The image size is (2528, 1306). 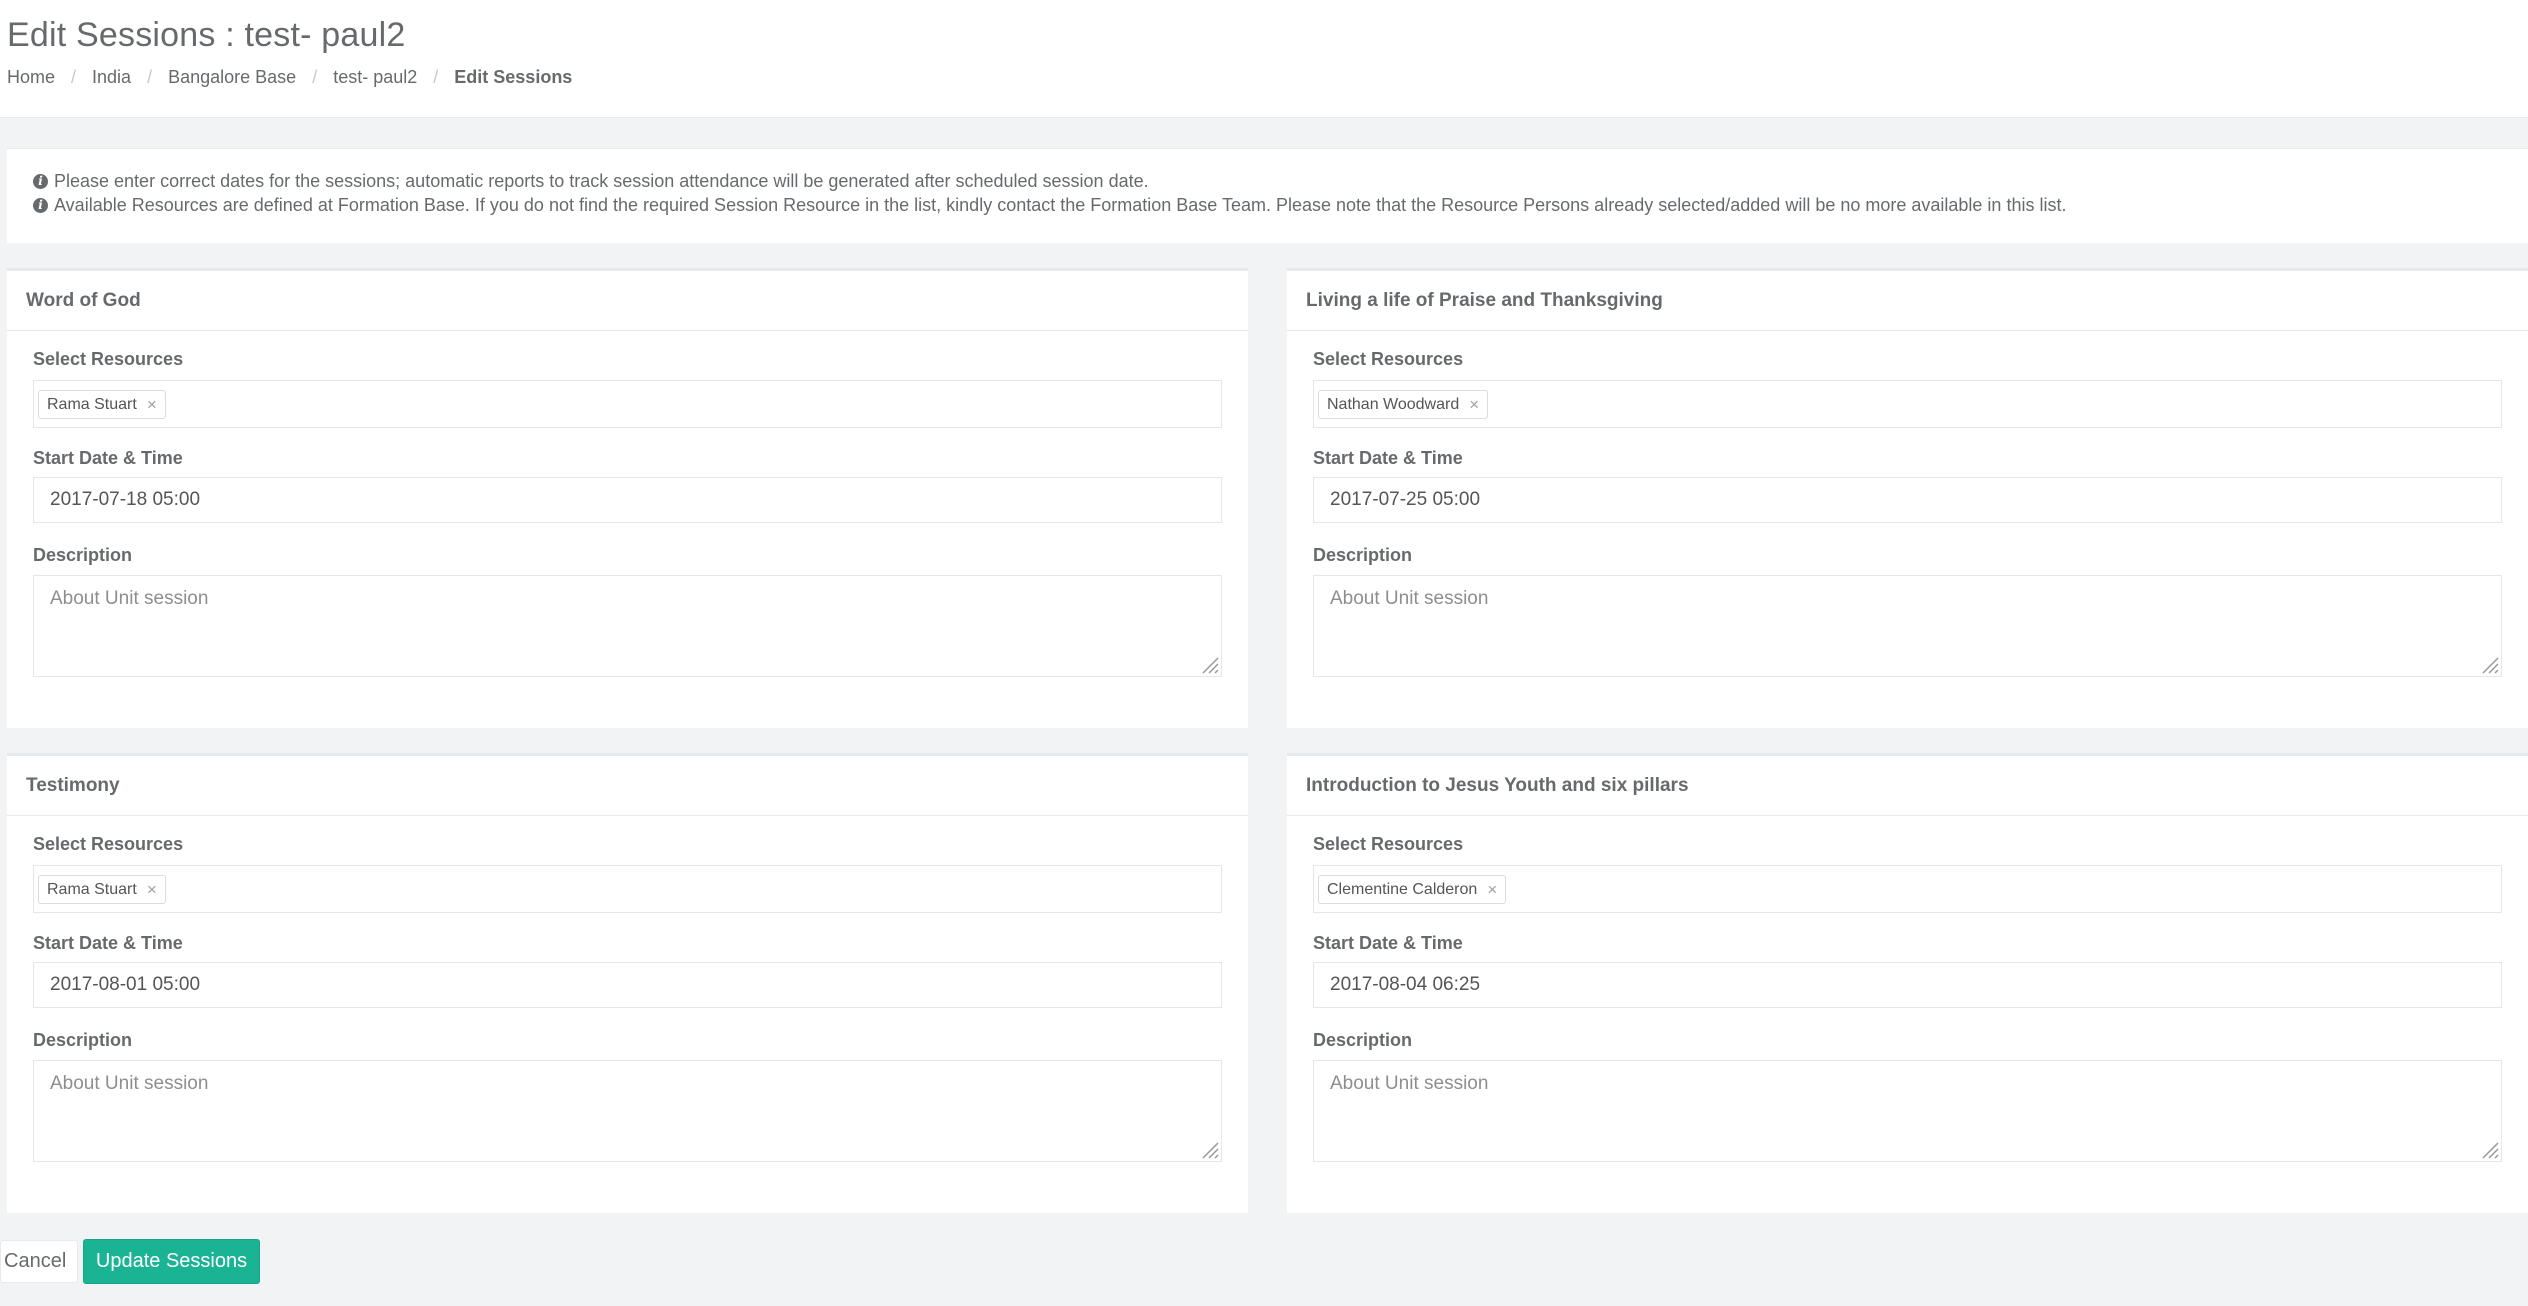 I want to click on start-date-input: 2017-07-25 05:00, so click(x=1907, y=500).